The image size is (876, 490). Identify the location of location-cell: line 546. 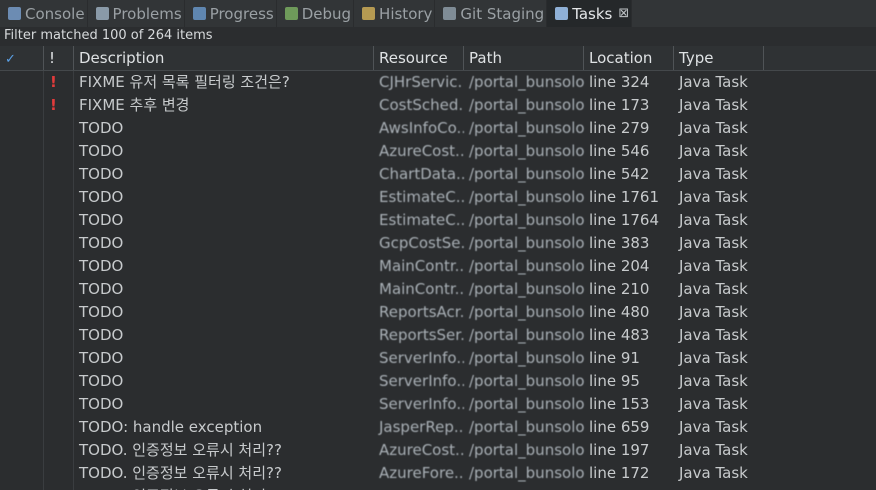
(619, 151).